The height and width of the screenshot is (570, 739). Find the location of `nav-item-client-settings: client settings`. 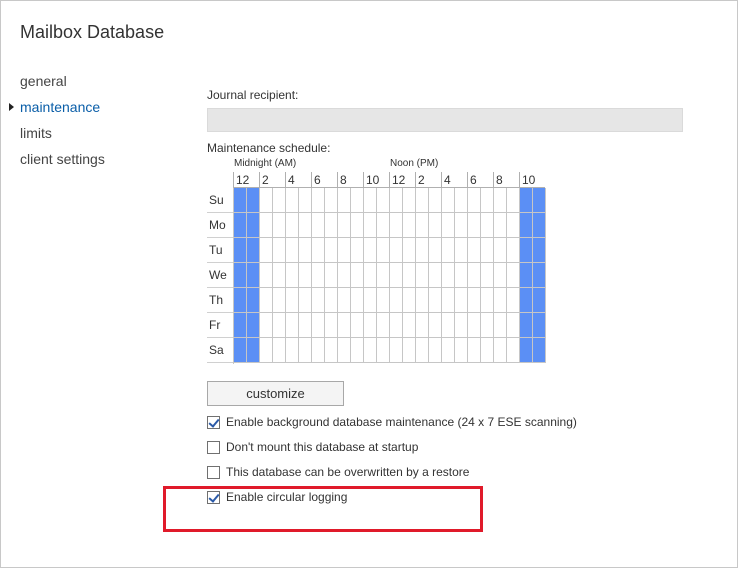

nav-item-client-settings: client settings is located at coordinates (62, 163).